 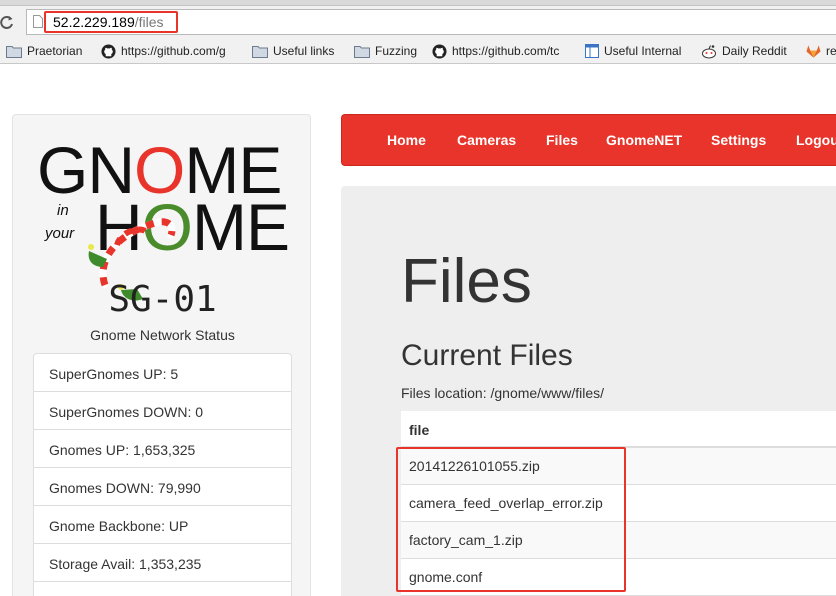 I want to click on list-item: Gnome Backbone: UP, so click(x=162, y=525).